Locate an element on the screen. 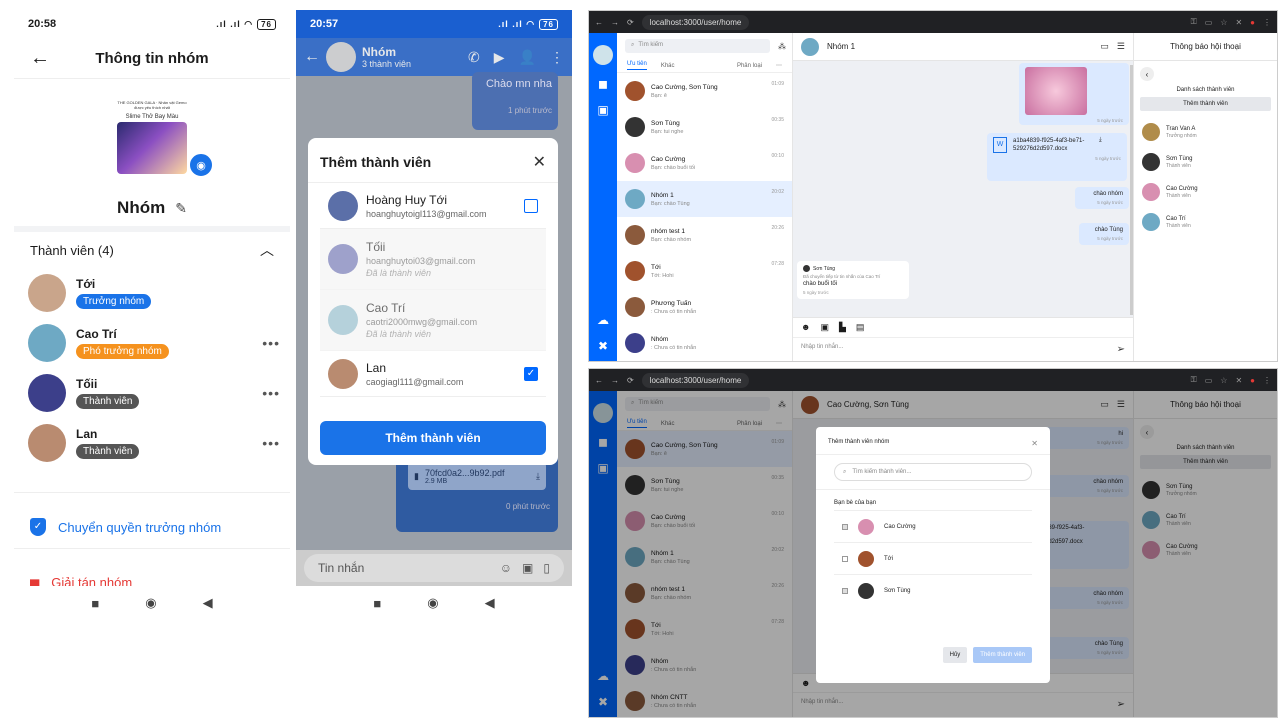 This screenshot has height=726, width=1285. candidate-row: Lan caogiagl111@gmail.com ✓ is located at coordinates (433, 374).